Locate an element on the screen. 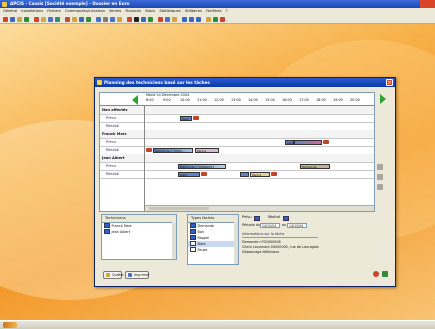  next-day-arrow-icon is located at coordinates (383, 99).